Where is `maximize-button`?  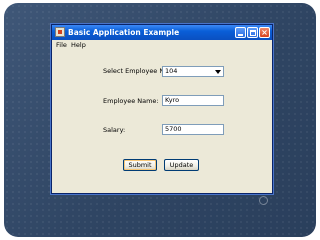 maximize-button is located at coordinates (252, 32).